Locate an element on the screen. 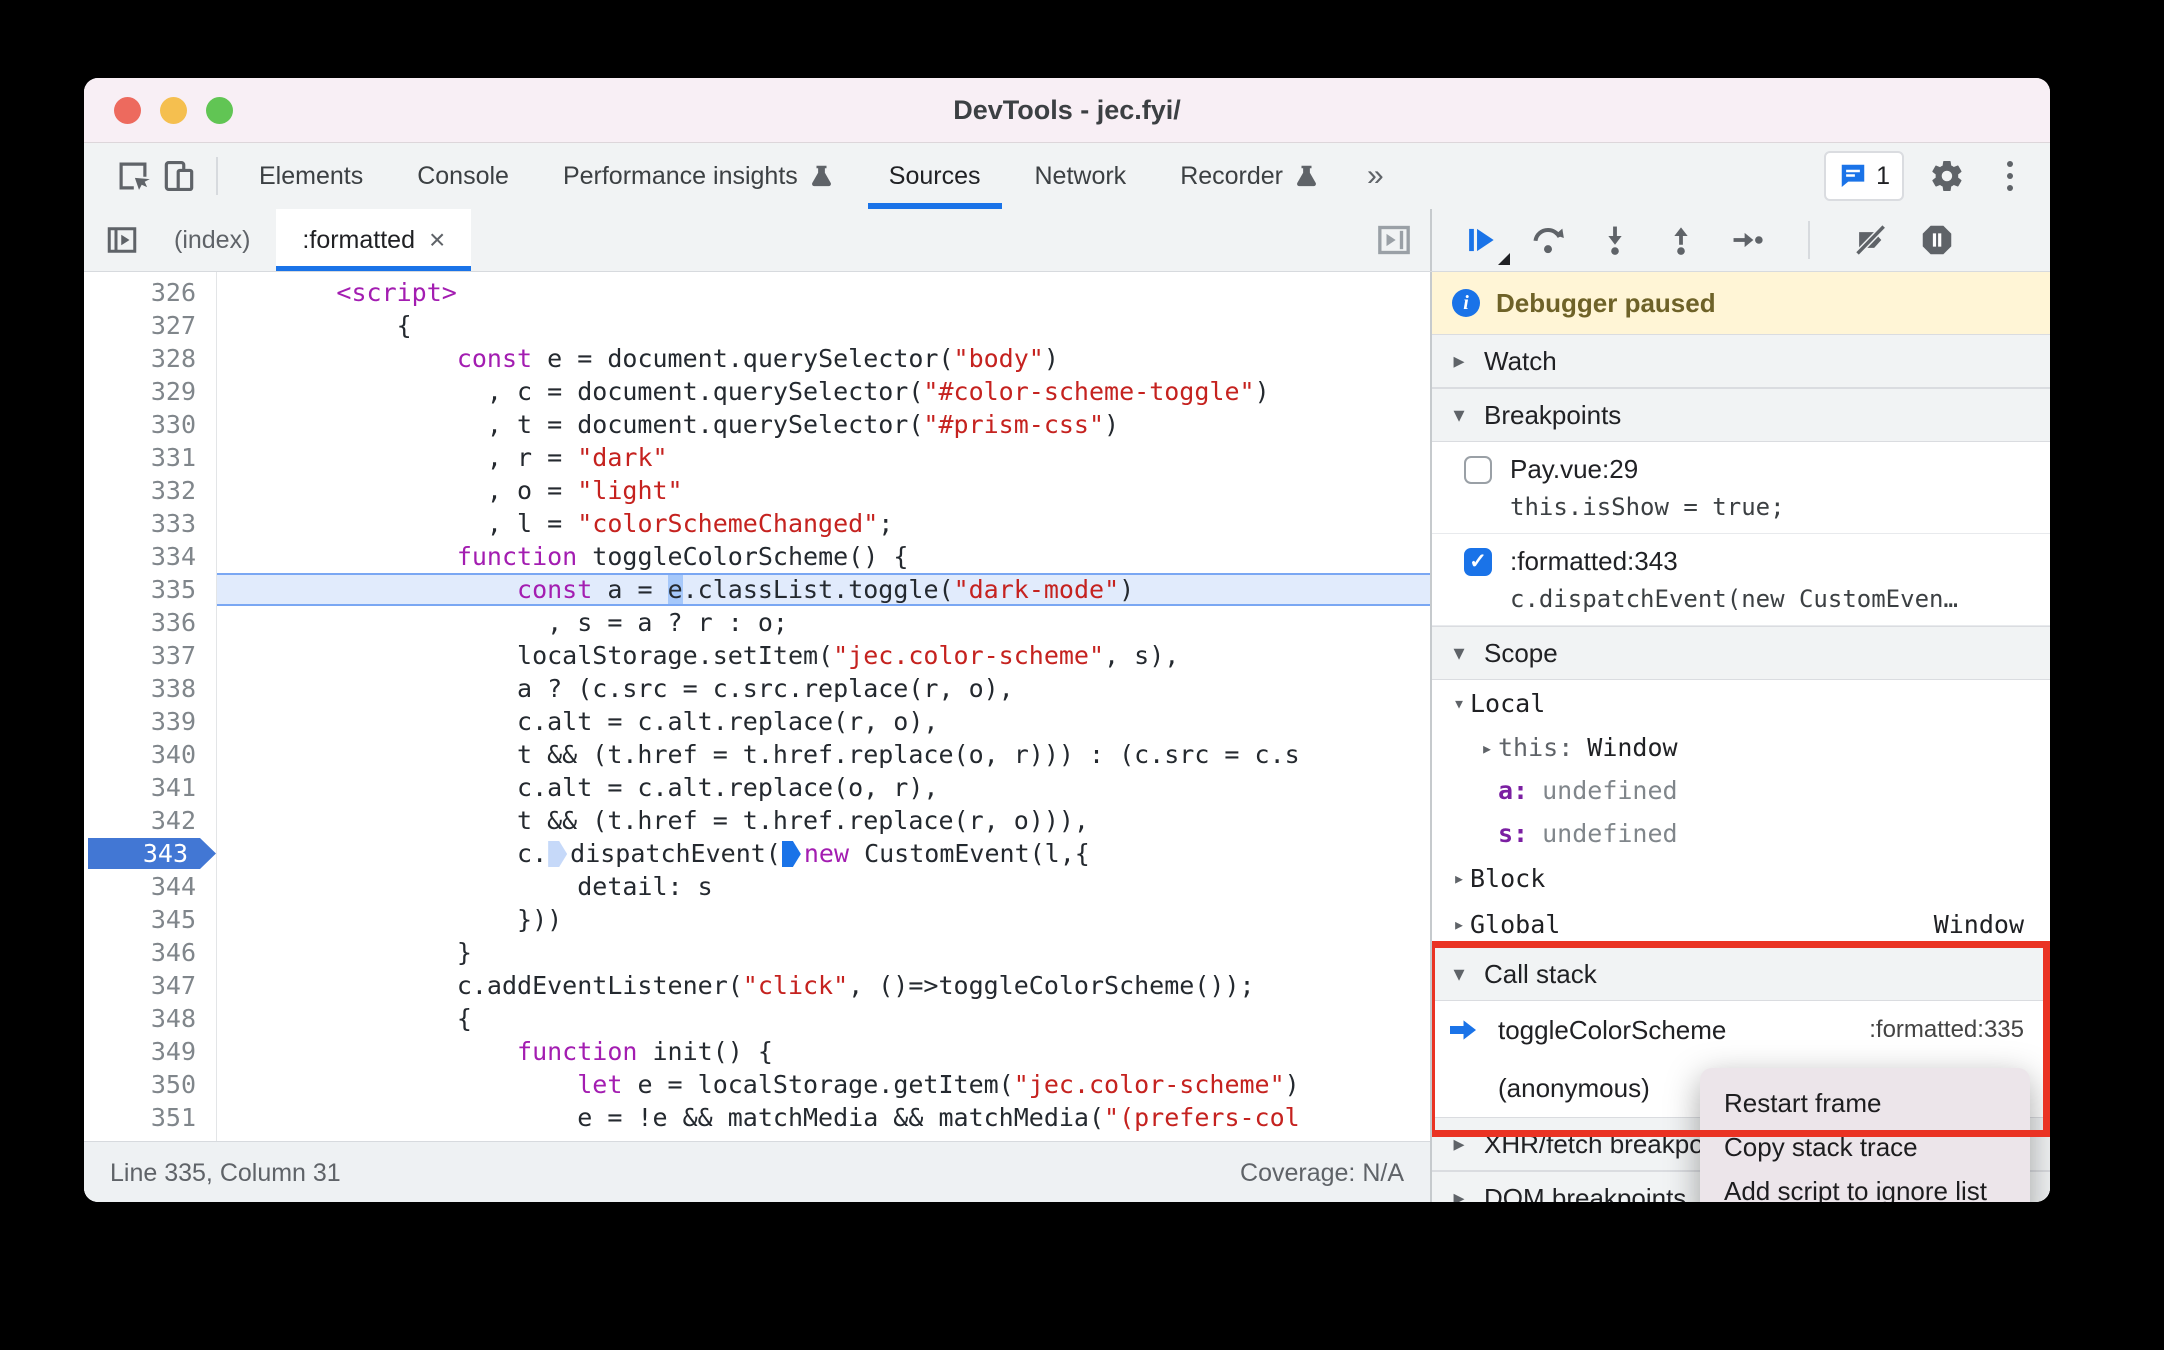  tab-sources: Sources is located at coordinates (935, 176).